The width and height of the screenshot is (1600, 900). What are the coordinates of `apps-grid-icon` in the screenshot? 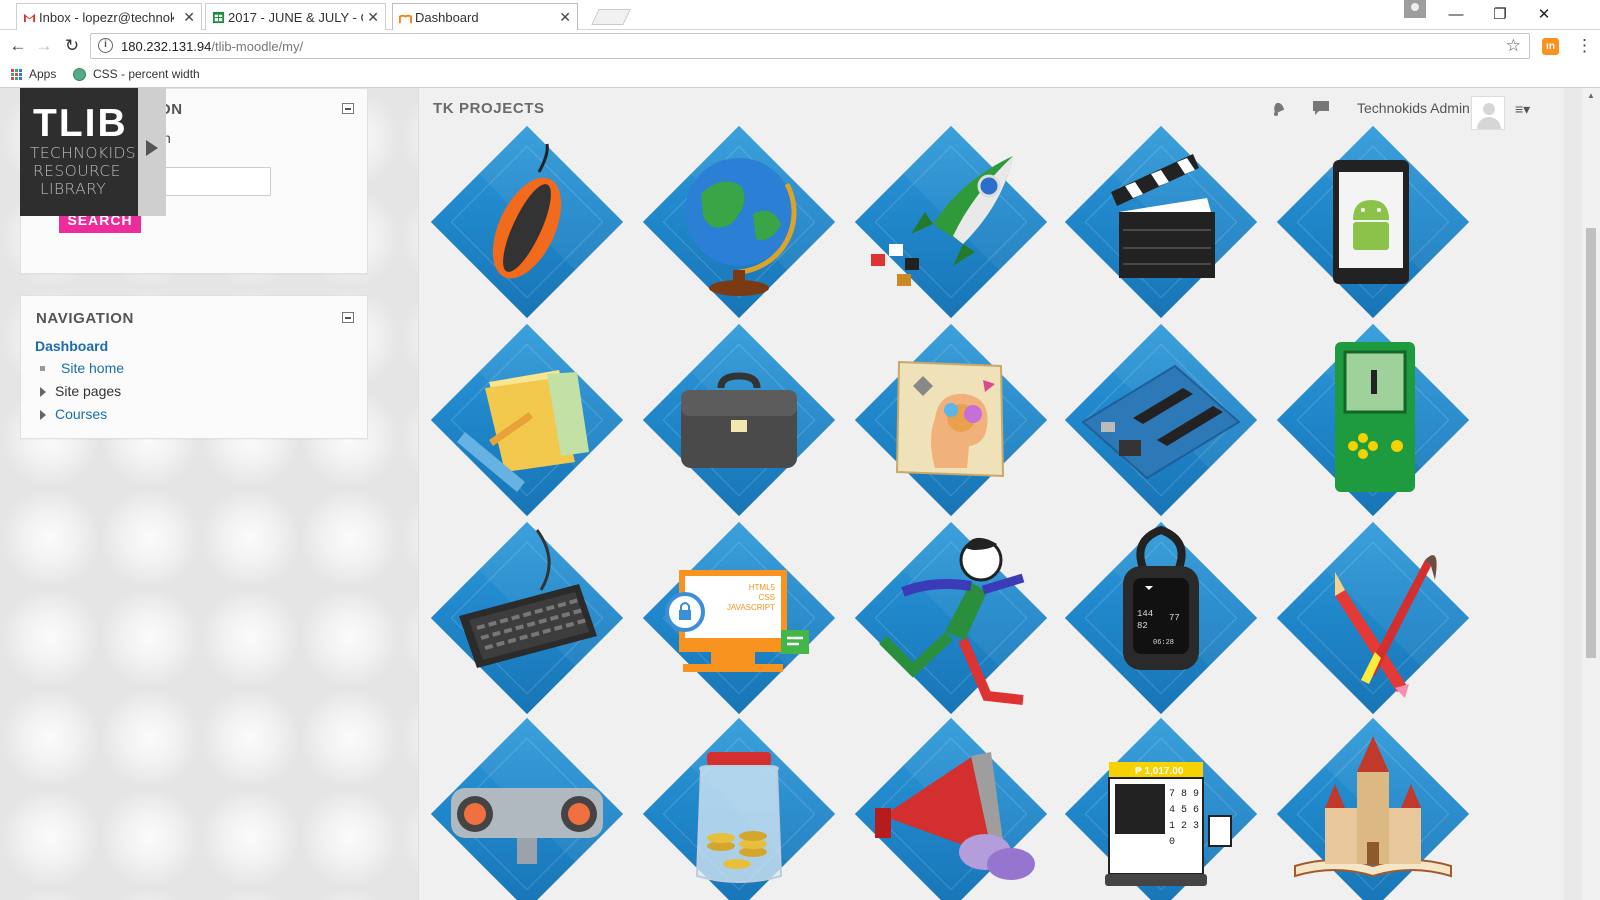 It's located at (16, 74).